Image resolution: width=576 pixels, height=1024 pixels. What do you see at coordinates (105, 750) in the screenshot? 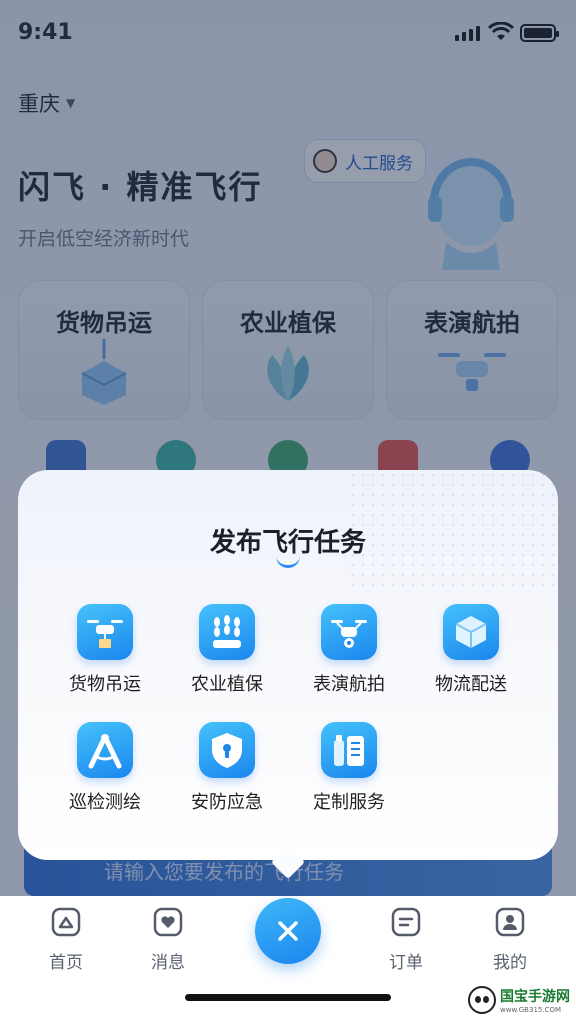
I see `compass-icon` at bounding box center [105, 750].